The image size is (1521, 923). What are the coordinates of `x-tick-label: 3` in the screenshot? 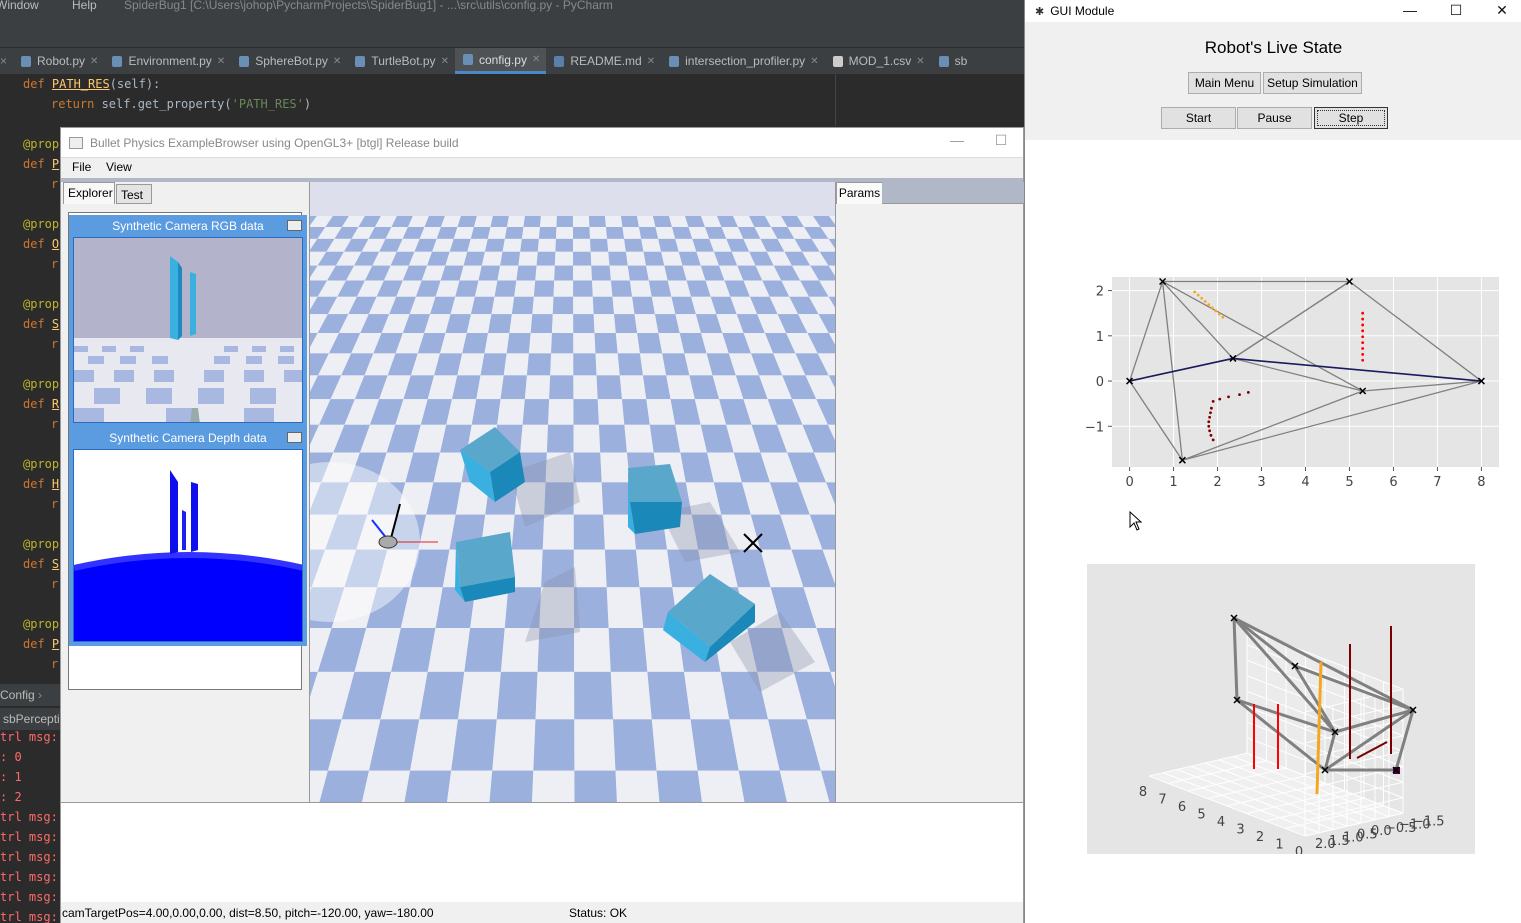 It's located at (1240, 830).